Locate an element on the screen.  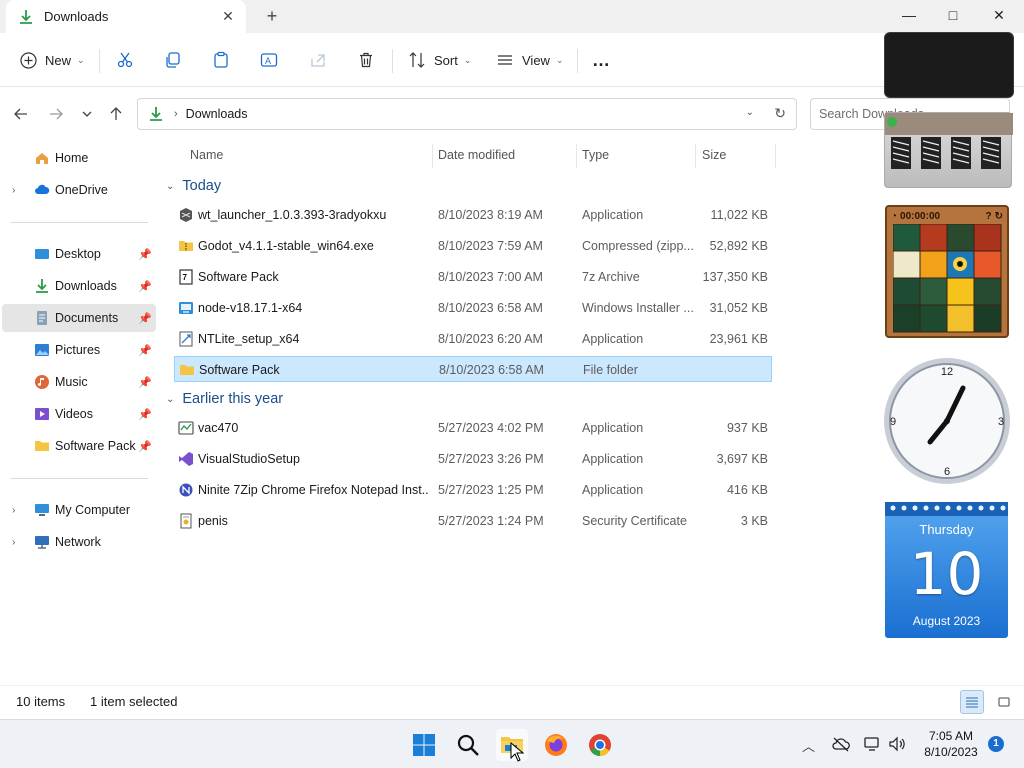
details-view-button is located at coordinates (972, 702).